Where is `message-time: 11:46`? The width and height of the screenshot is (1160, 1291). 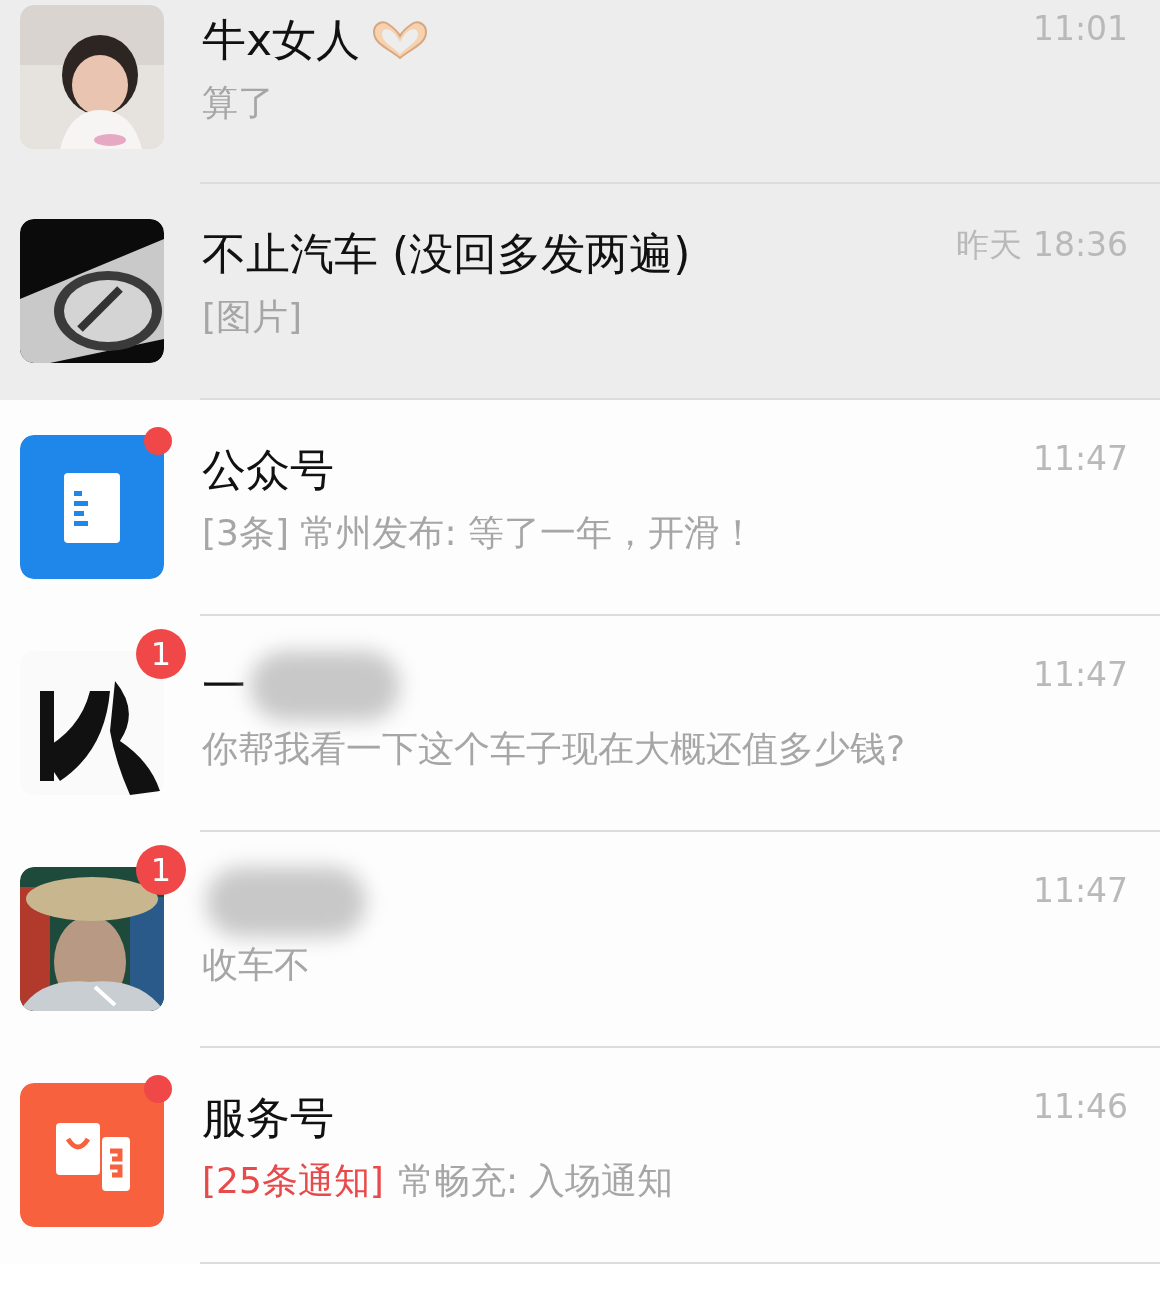 message-time: 11:46 is located at coordinates (1080, 1106).